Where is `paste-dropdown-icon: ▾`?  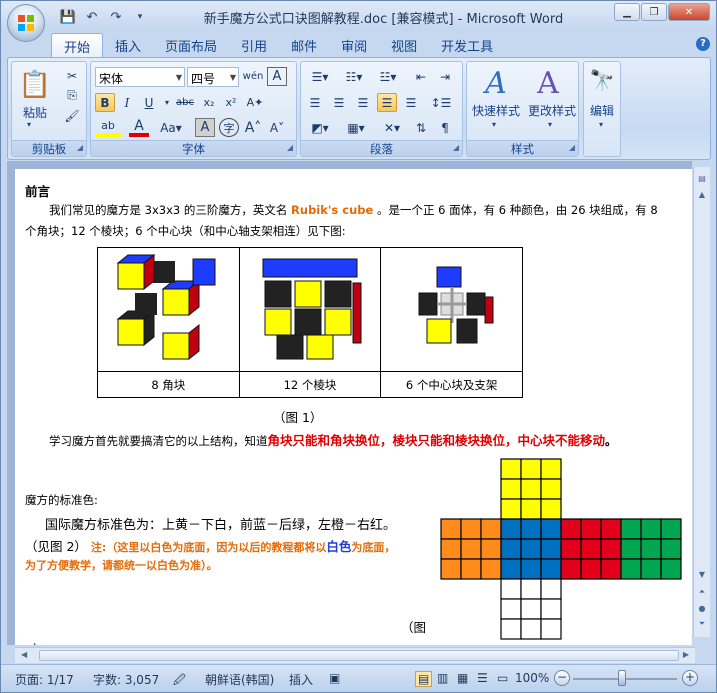 paste-dropdown-icon: ▾ is located at coordinates (29, 124).